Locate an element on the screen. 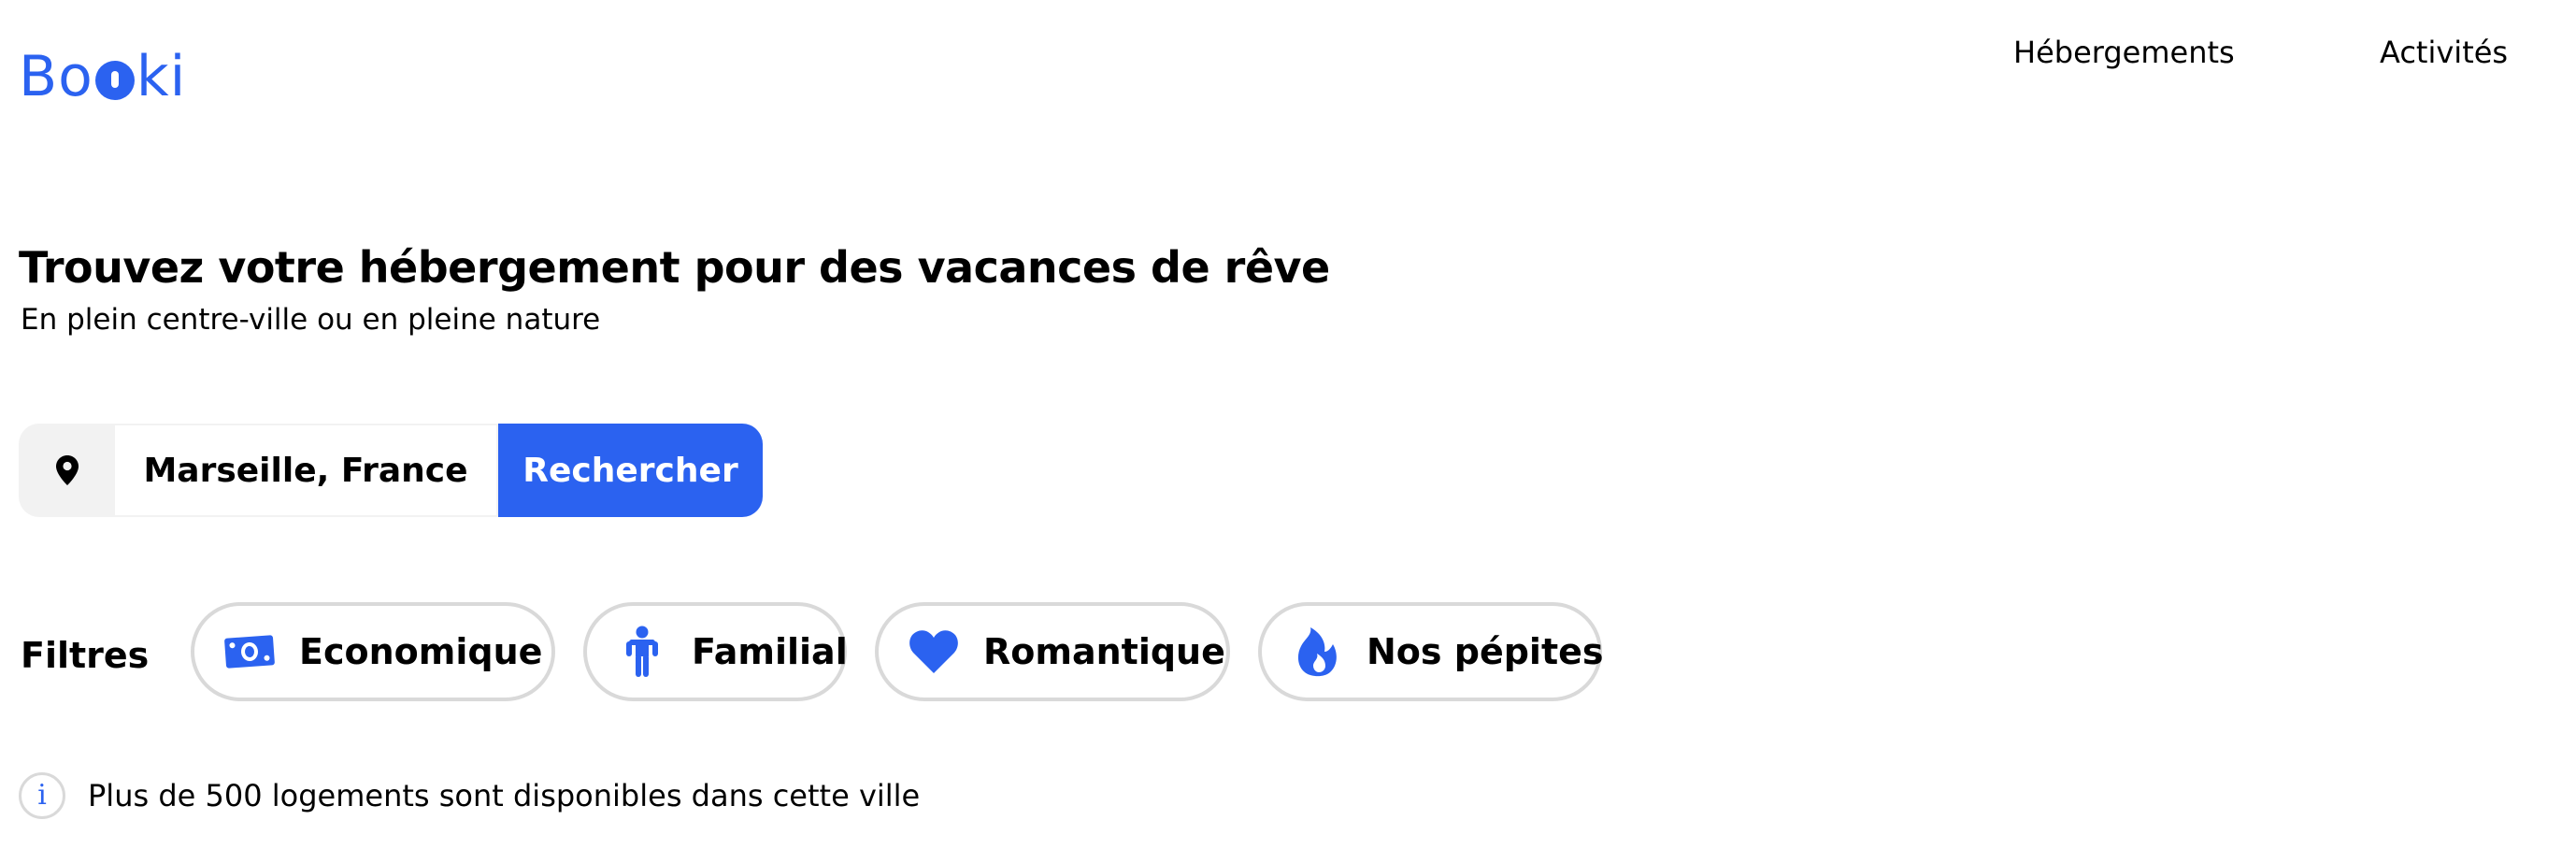 The height and width of the screenshot is (849, 2576). logo-letter-b: B is located at coordinates (39, 76).